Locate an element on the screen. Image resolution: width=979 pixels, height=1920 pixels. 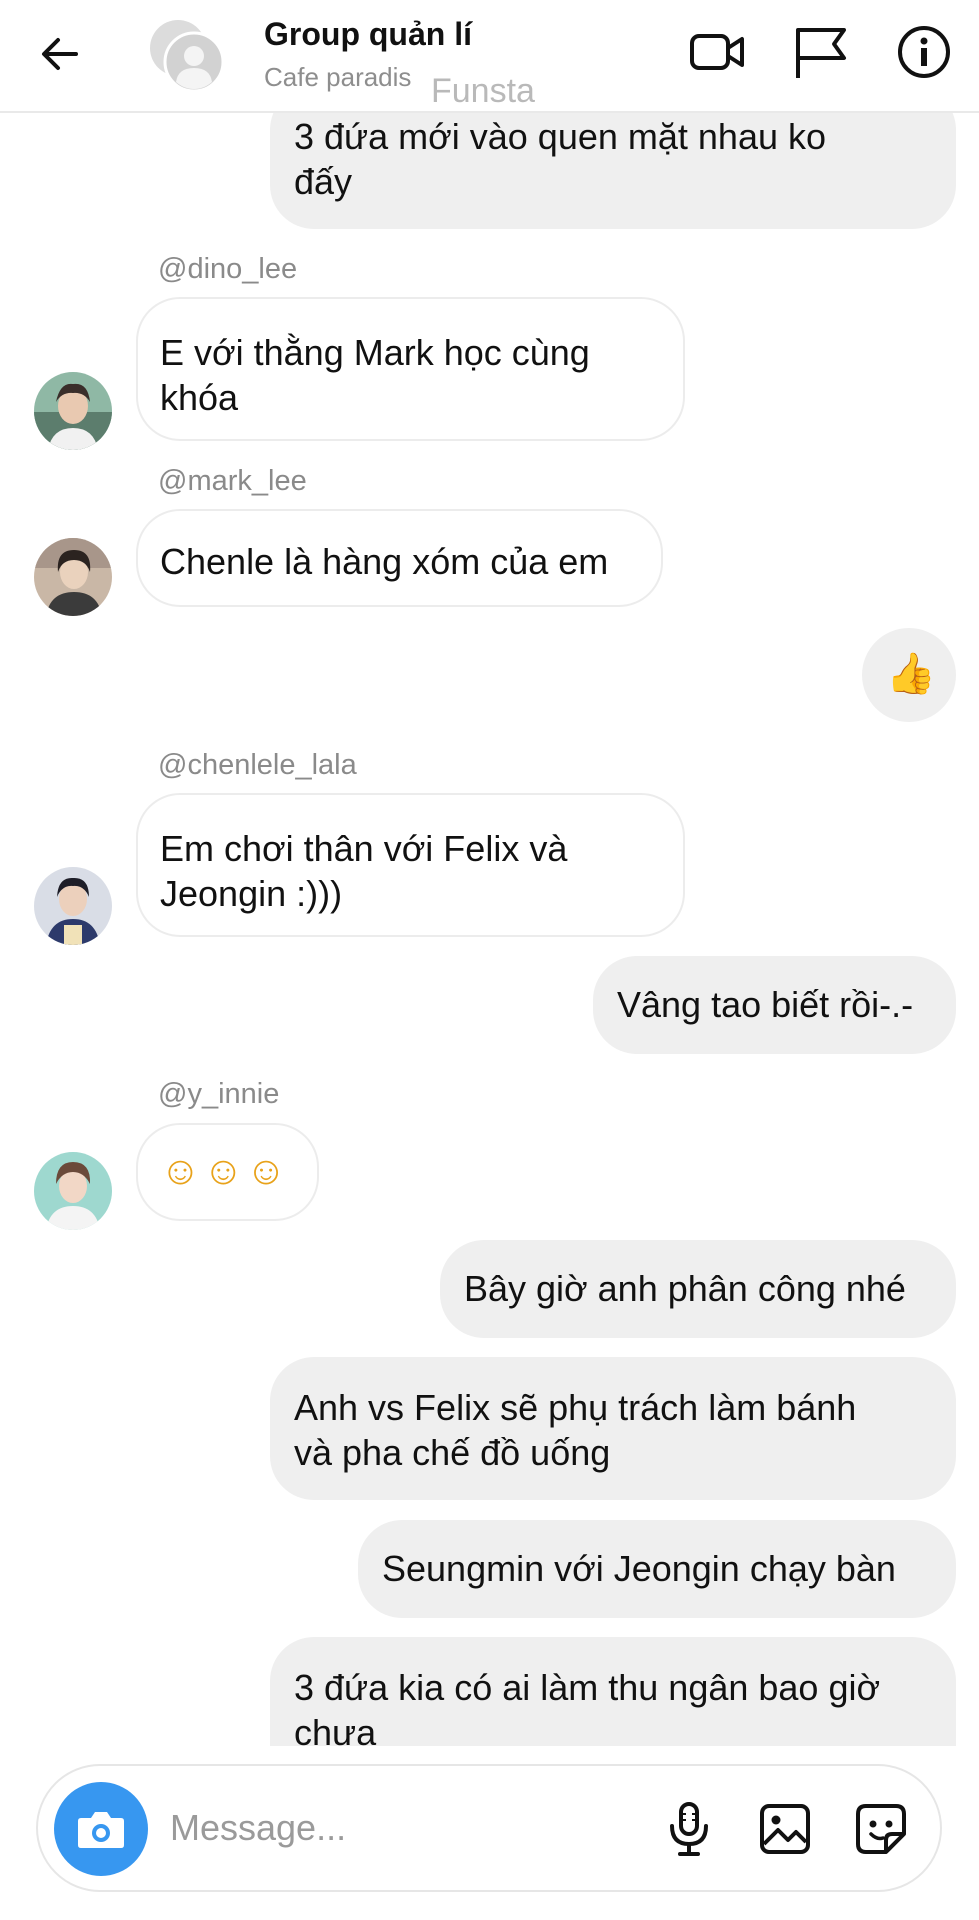
message-bubble-own: Seungmin với Jeongin chạy bàn is located at coordinates (657, 1569).